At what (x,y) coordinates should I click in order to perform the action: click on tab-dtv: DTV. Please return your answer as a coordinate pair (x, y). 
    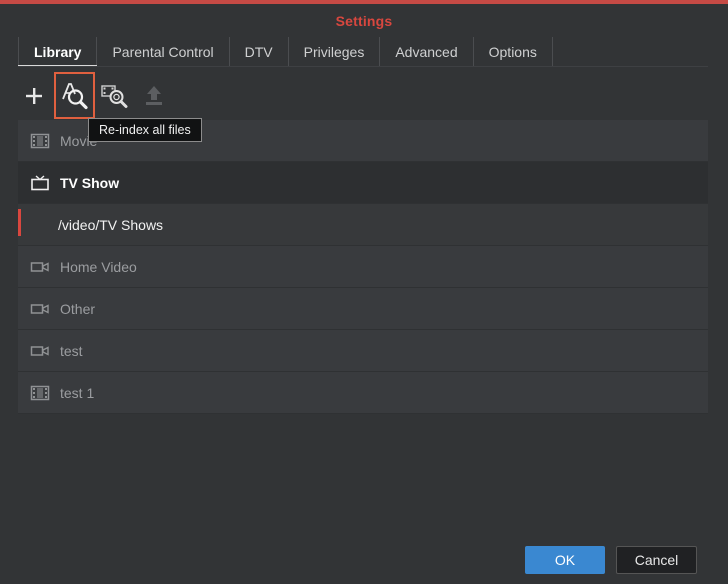
    Looking at the image, I should click on (259, 51).